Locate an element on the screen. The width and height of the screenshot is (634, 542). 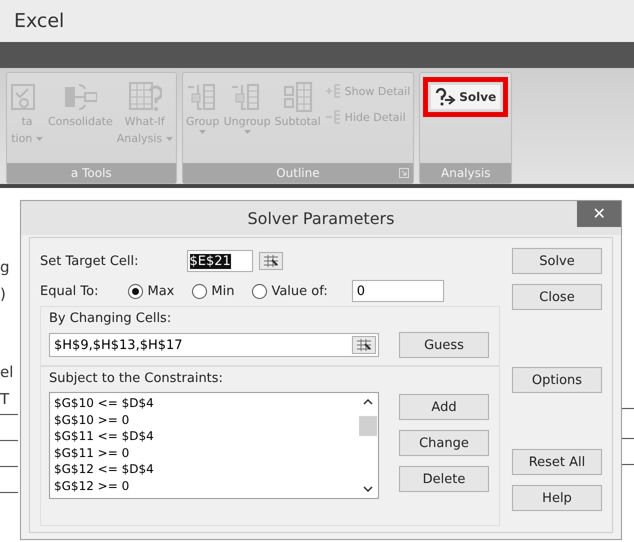
list-item: $G$10 >= 0 is located at coordinates (204, 420).